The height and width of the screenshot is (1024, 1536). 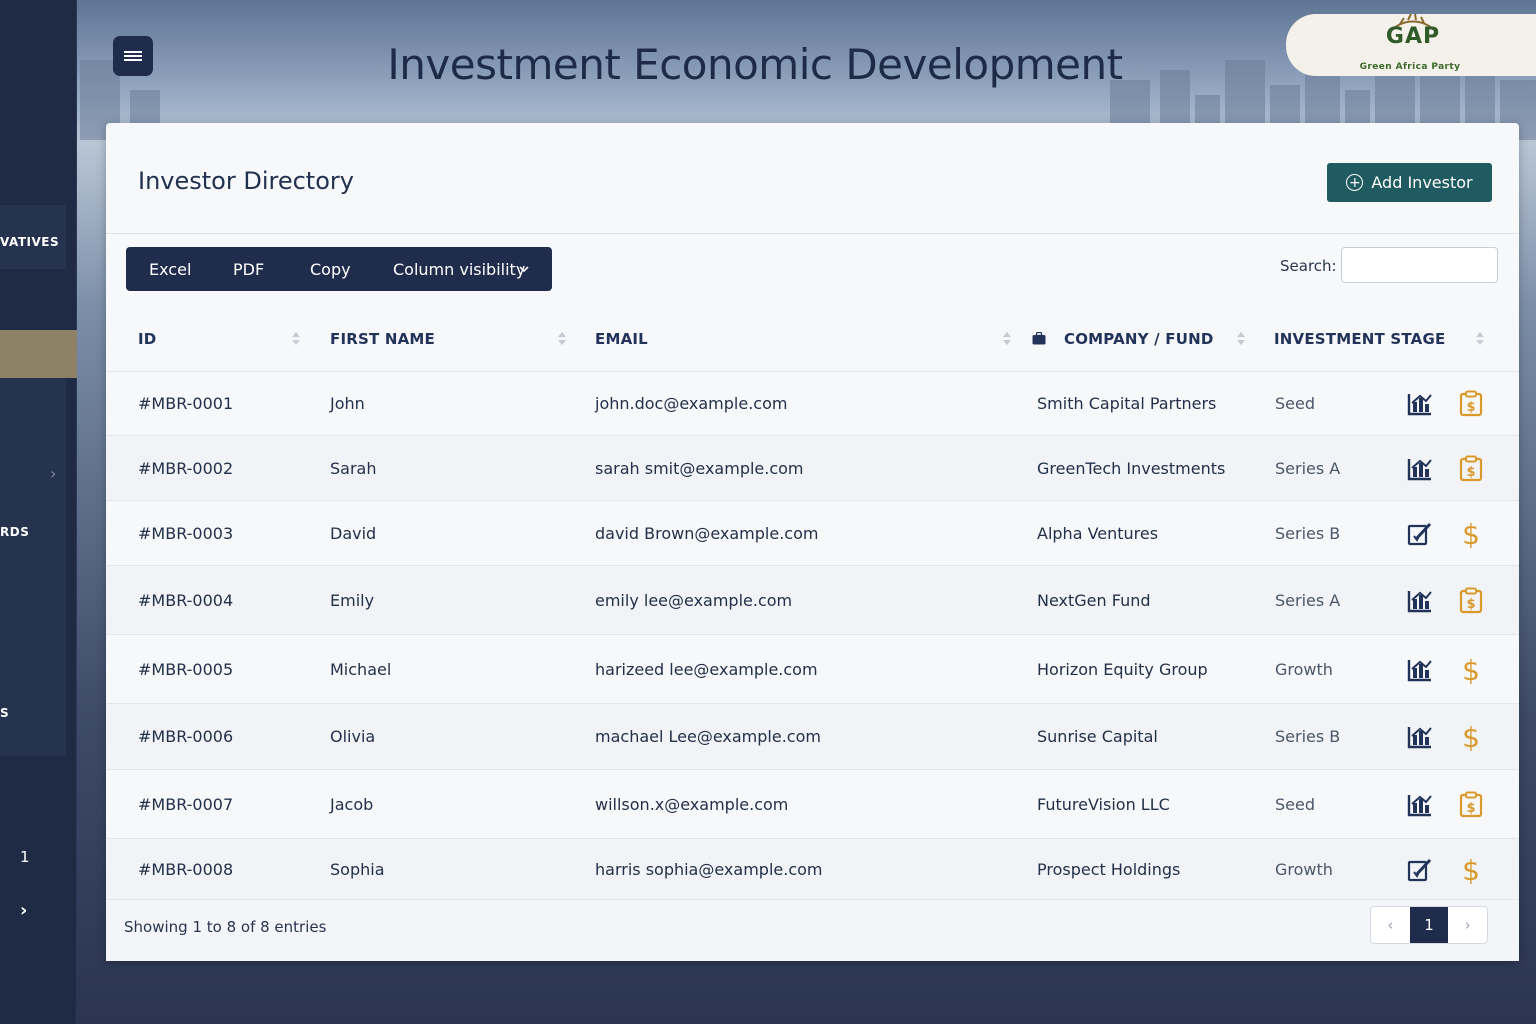 What do you see at coordinates (186, 600) in the screenshot?
I see `cell-id: #MBR-0004` at bounding box center [186, 600].